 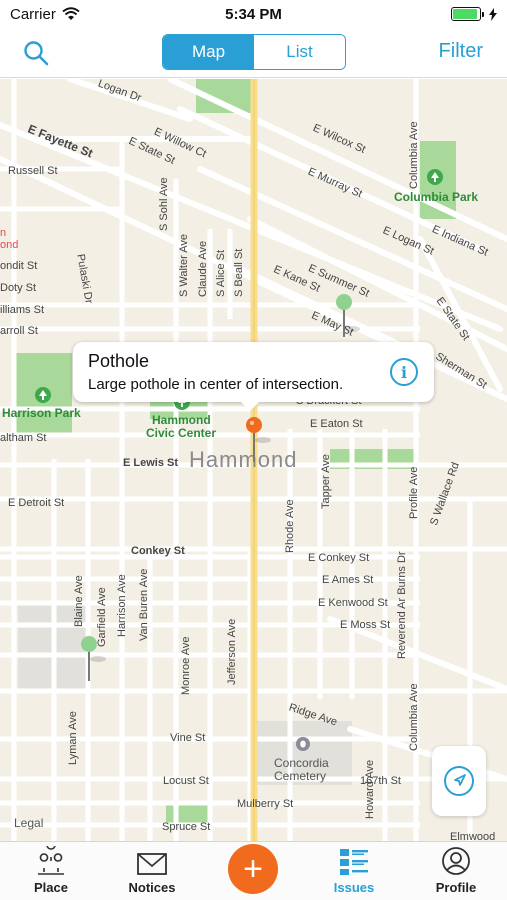 What do you see at coordinates (216, 384) in the screenshot?
I see `callout-description: Large pothole in center of intersection.` at bounding box center [216, 384].